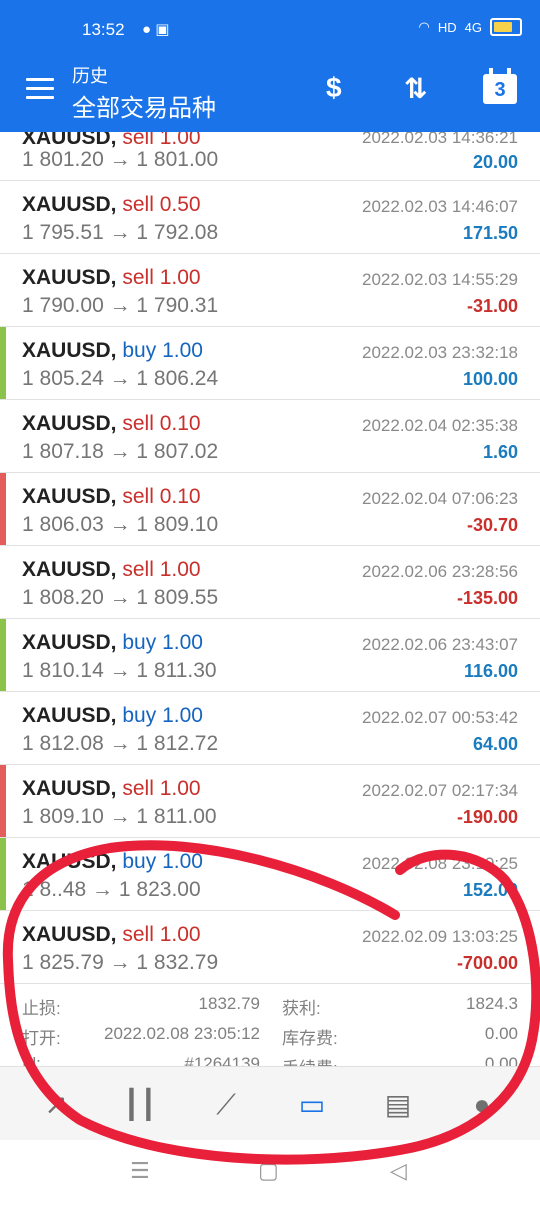 This screenshot has height=1206, width=540. What do you see at coordinates (482, 1105) in the screenshot?
I see `chat-icon: ●` at bounding box center [482, 1105].